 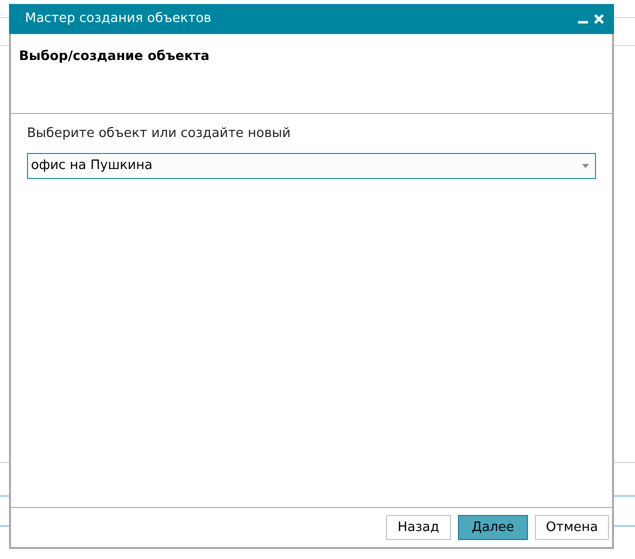 I want to click on prompt-label: Выберите объект или создайте новый, so click(x=159, y=134).